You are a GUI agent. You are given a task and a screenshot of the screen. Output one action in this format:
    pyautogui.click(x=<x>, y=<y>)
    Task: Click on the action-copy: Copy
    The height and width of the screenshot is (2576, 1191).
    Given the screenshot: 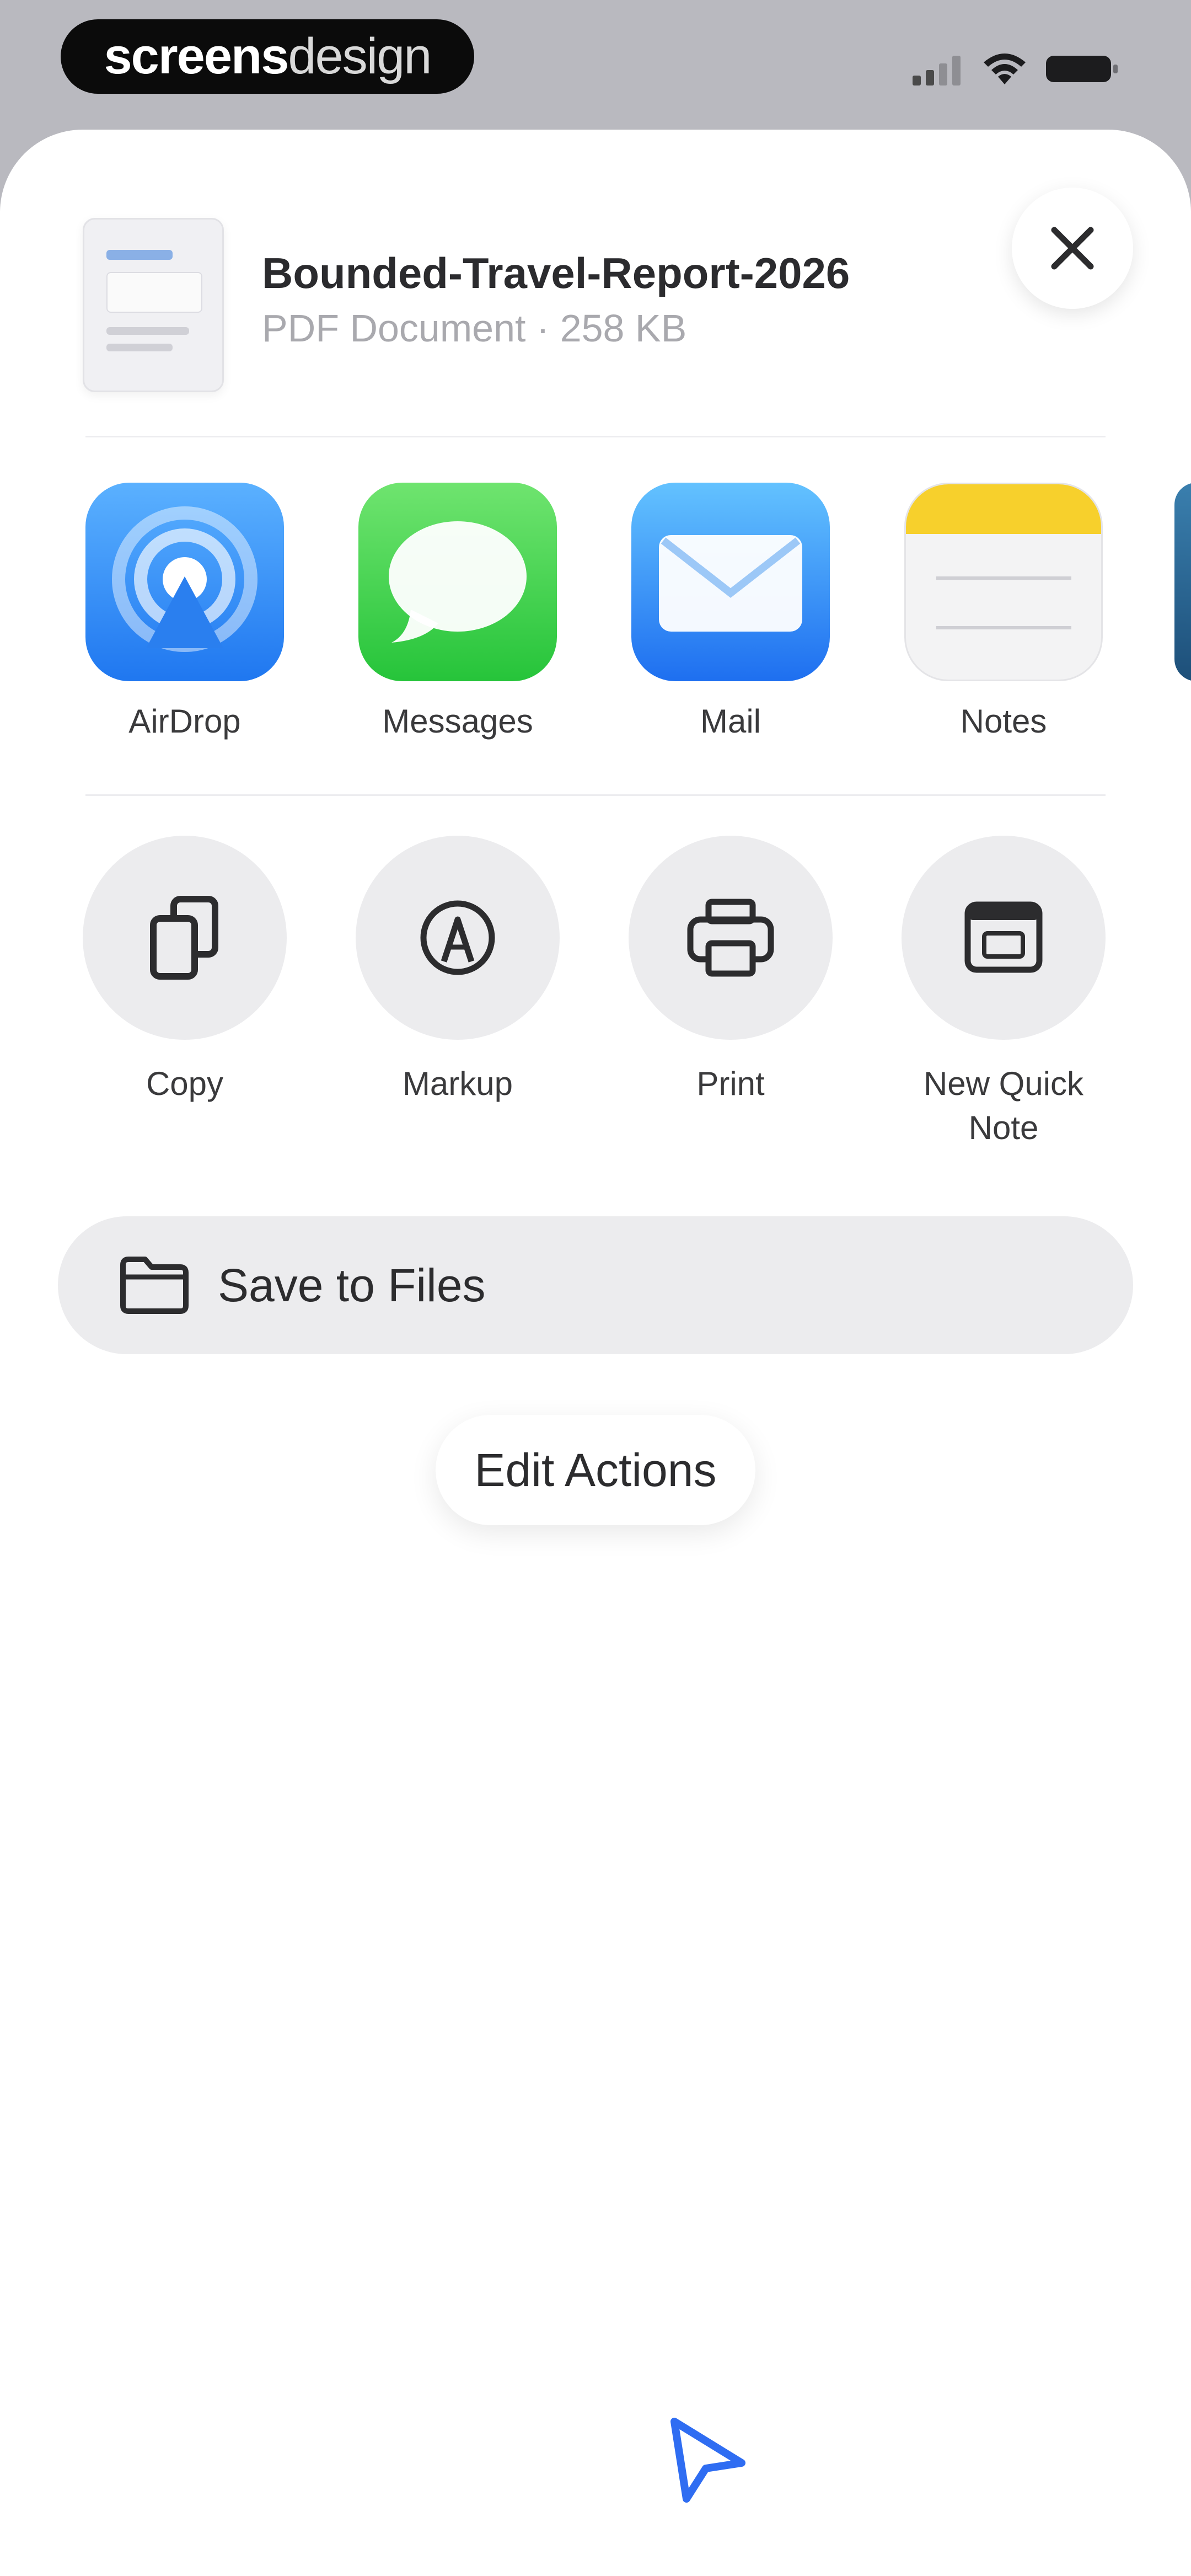 What is the action you would take?
    pyautogui.click(x=184, y=971)
    